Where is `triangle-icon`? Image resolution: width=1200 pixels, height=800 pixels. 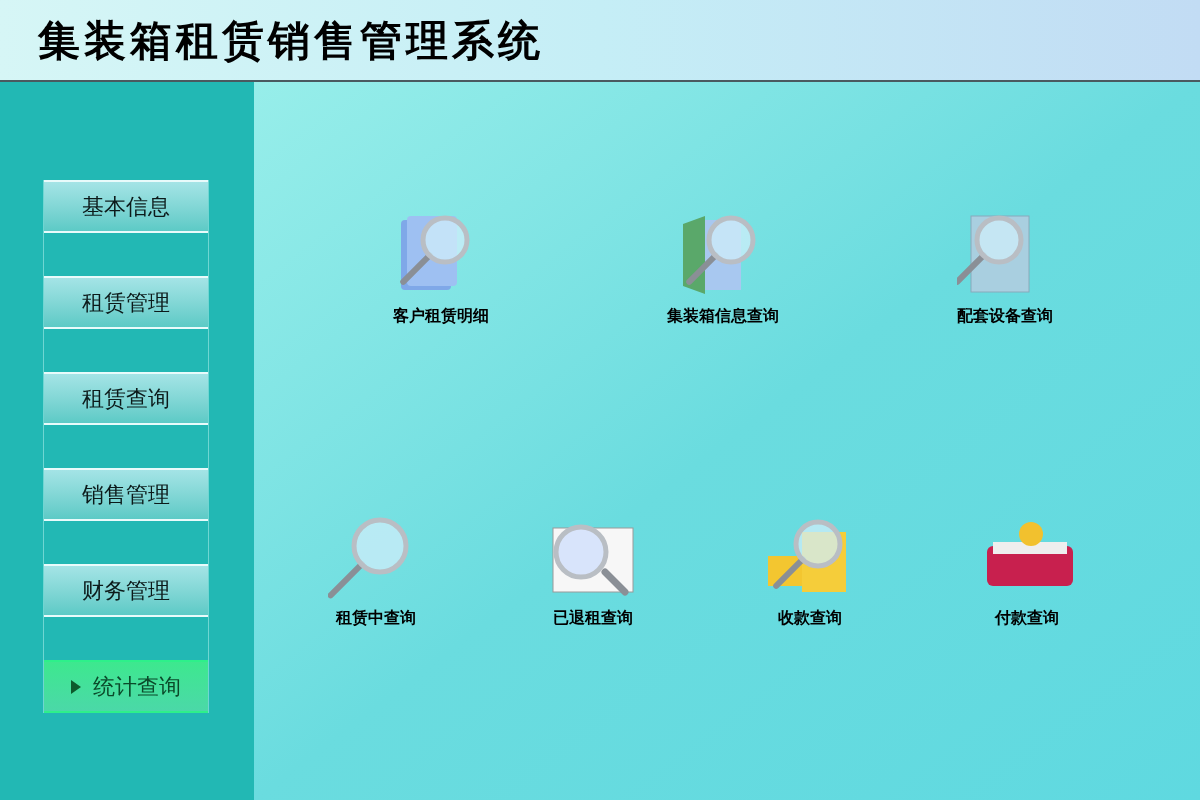 triangle-icon is located at coordinates (76, 686).